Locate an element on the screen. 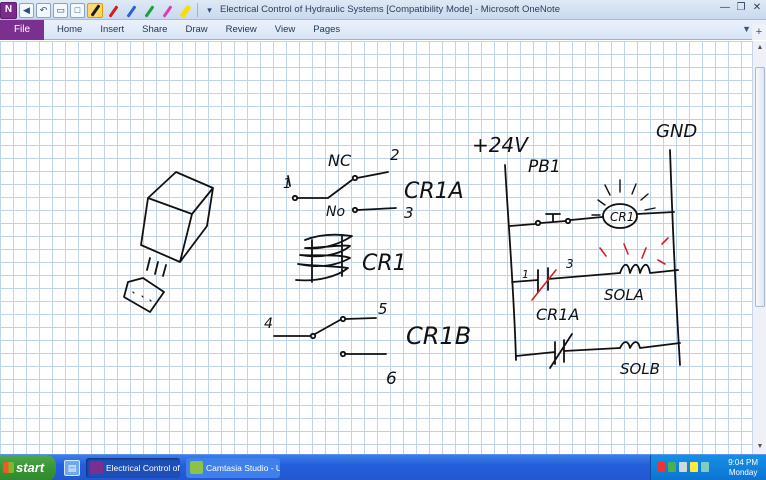 This screenshot has width=766, height=480. label-contact-6: 6 is located at coordinates (391, 379).